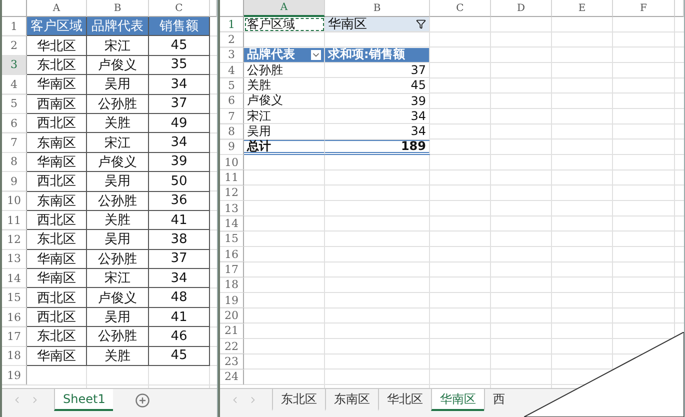 The width and height of the screenshot is (685, 417). I want to click on total-cell: 189, so click(377, 147).